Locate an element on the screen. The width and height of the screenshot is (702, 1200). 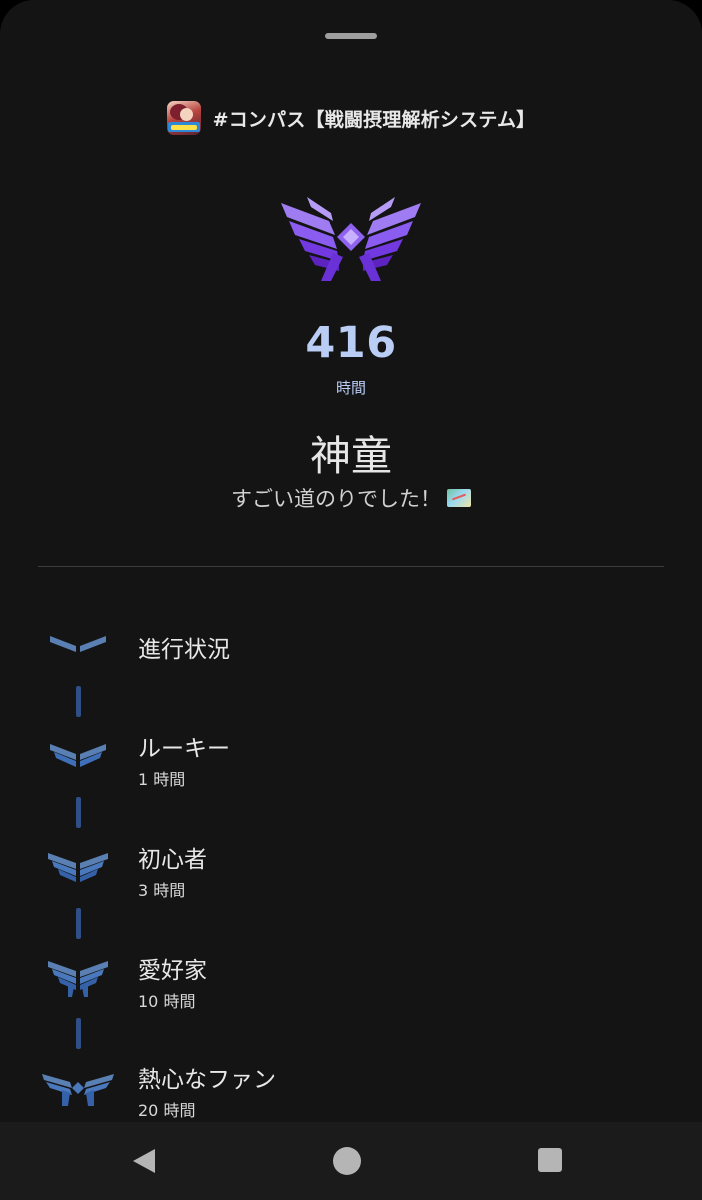
milestone-hours: 10 時間 is located at coordinates (167, 1001).